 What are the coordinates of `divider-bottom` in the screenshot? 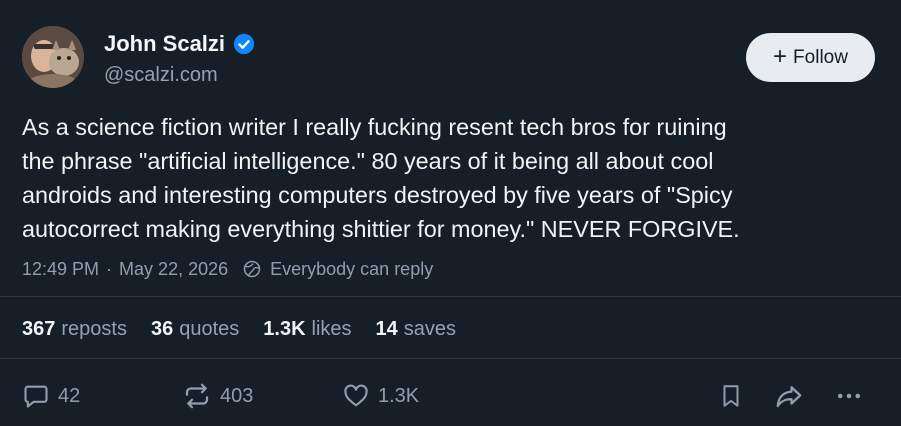 It's located at (450, 358).